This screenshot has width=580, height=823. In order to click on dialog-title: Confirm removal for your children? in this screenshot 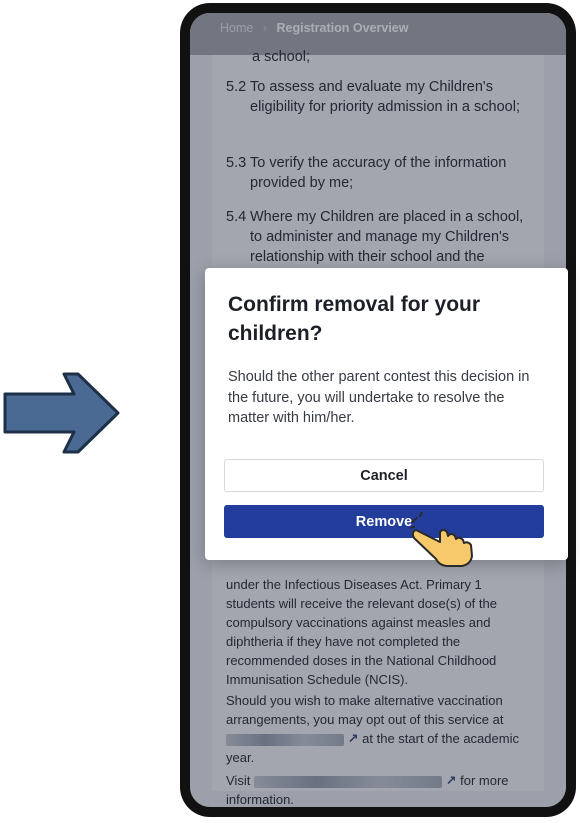, I will do `click(354, 319)`.